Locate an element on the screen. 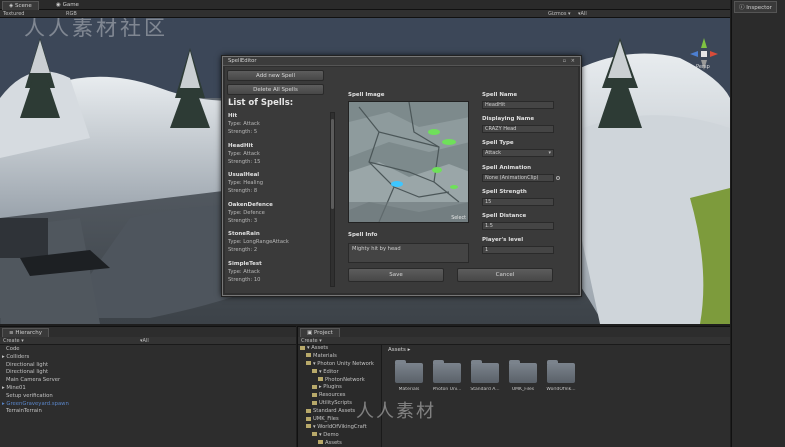  tree-item-label: UMK_Files is located at coordinates (326, 419).